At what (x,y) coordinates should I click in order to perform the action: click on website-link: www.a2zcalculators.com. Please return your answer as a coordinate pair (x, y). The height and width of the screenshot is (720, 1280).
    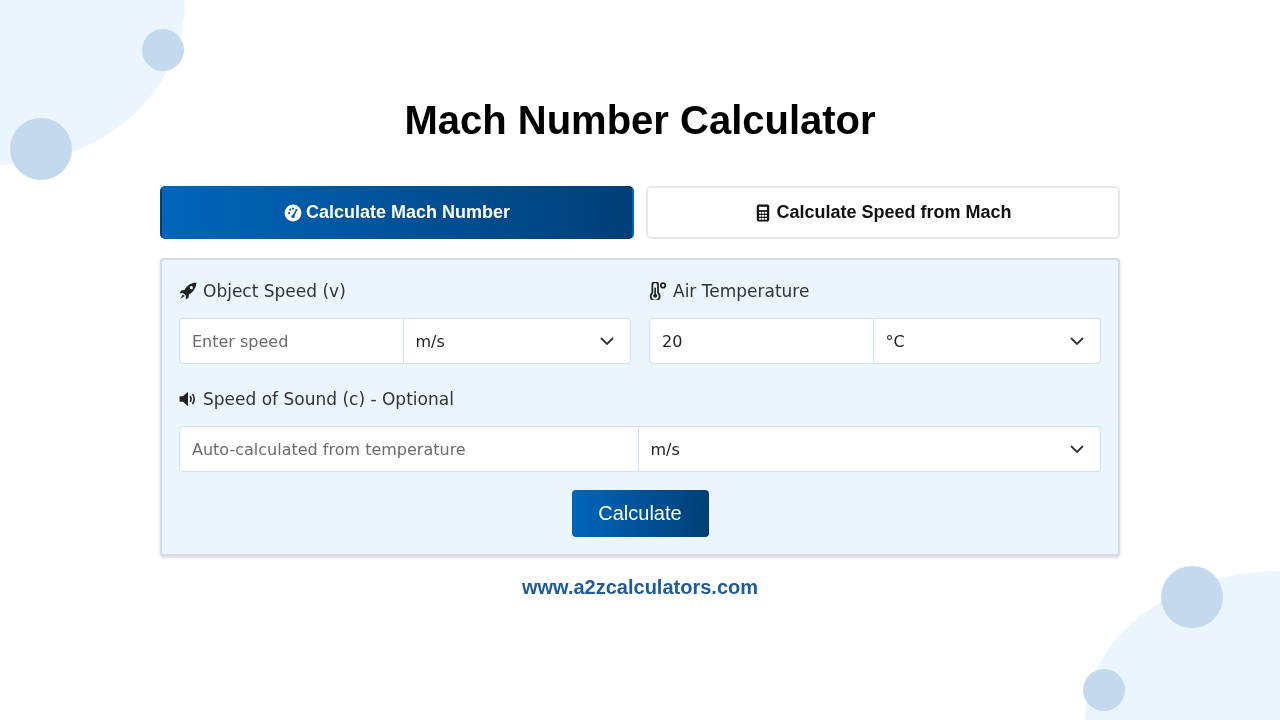
    Looking at the image, I should click on (640, 587).